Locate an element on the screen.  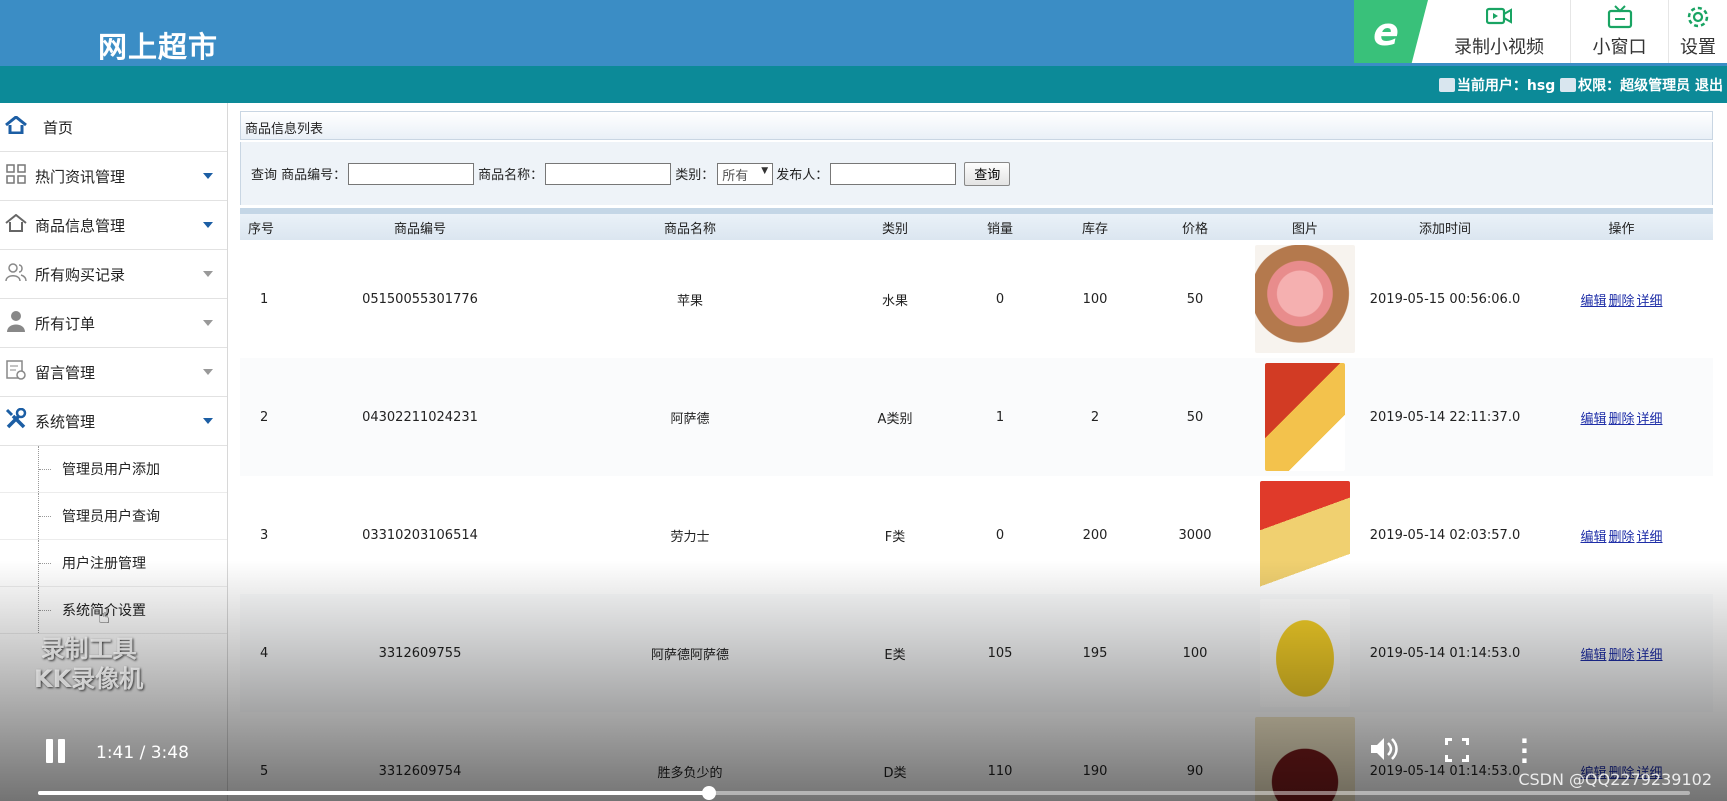
publisher-input is located at coordinates (893, 173).